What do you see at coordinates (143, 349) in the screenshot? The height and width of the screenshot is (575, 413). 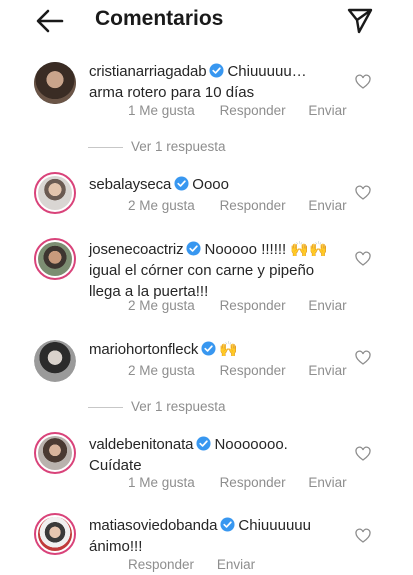 I see `comment-username: mariohortonfleck` at bounding box center [143, 349].